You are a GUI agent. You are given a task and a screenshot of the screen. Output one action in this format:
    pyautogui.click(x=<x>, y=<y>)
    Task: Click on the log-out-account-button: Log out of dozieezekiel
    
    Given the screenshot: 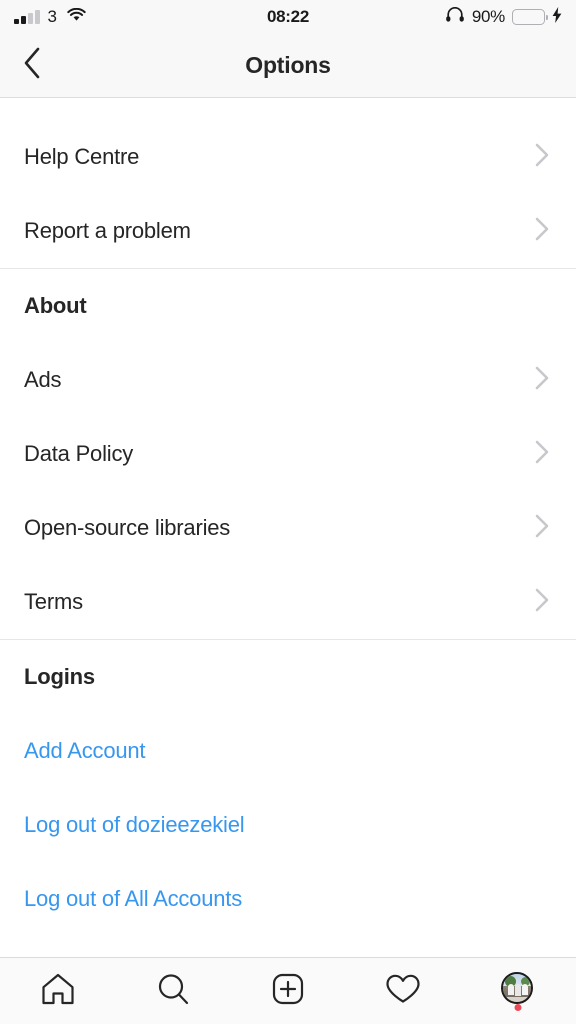 What is the action you would take?
    pyautogui.click(x=288, y=825)
    